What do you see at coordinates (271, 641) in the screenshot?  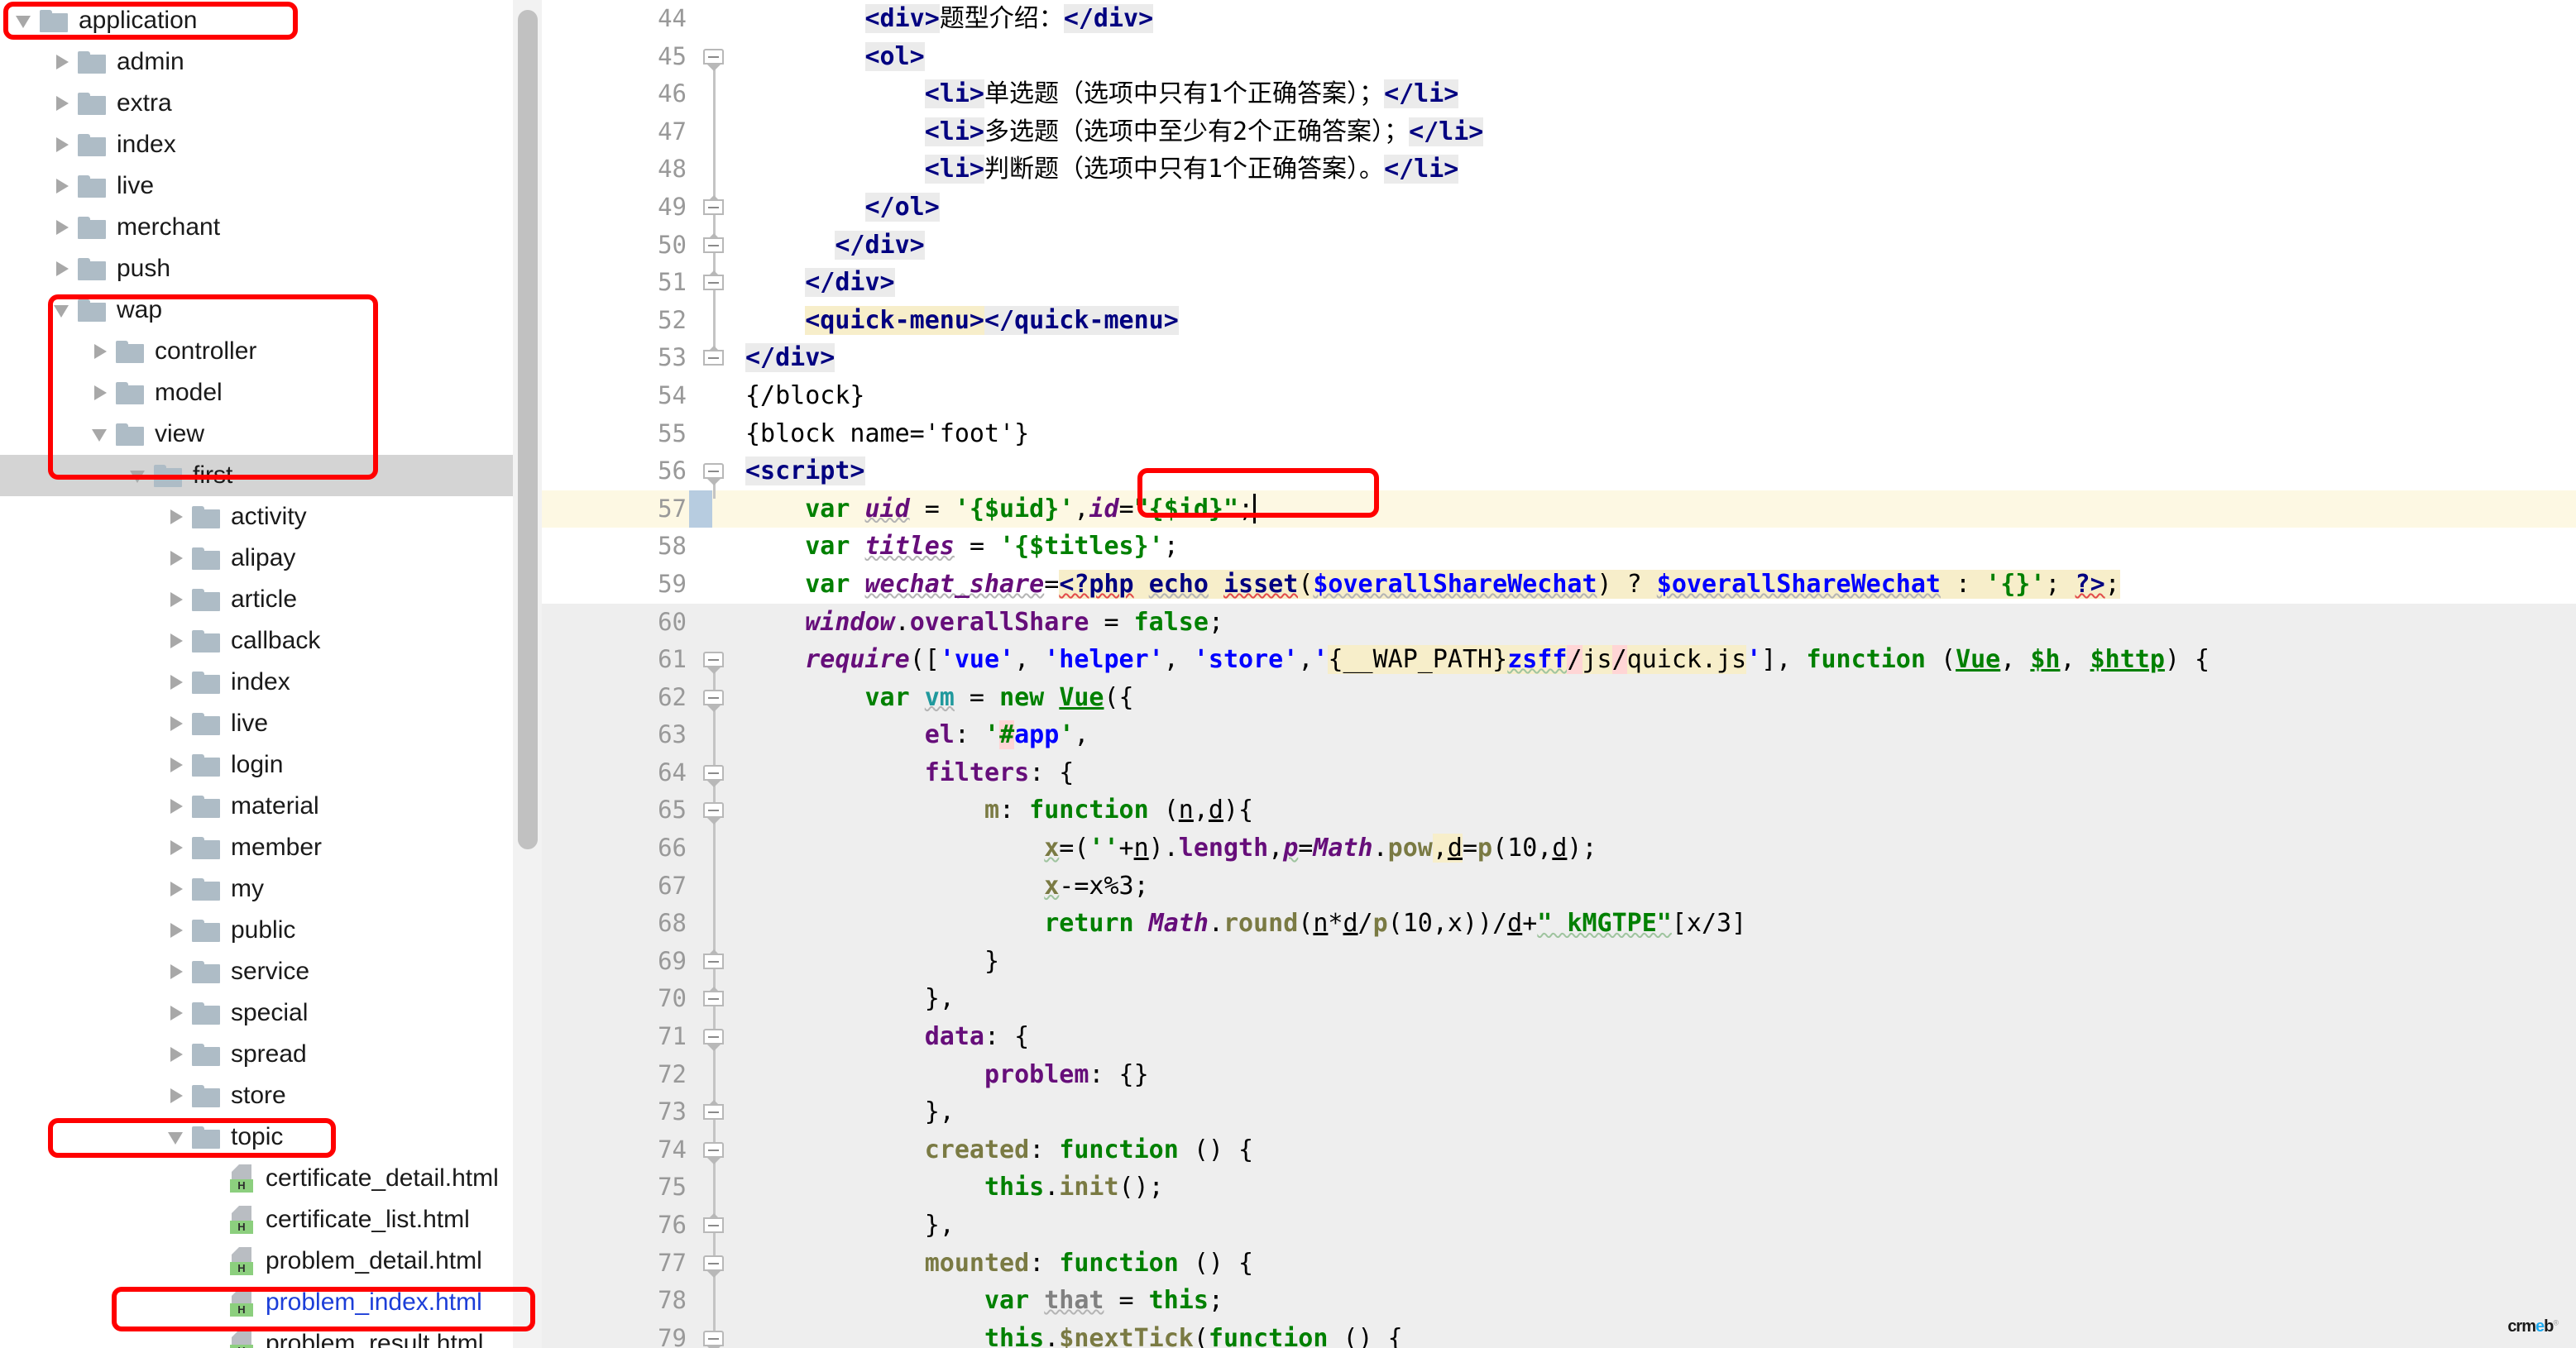 I see `file-tree-item-callback: callback` at bounding box center [271, 641].